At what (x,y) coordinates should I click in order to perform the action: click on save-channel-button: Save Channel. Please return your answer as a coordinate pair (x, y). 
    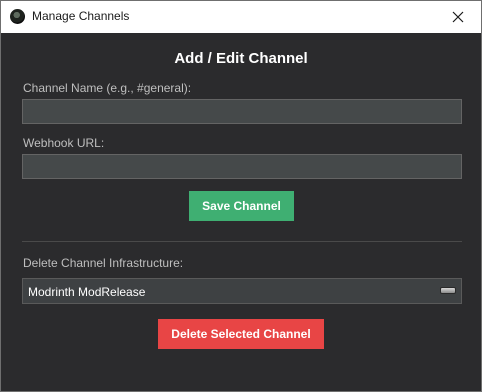
    Looking at the image, I should click on (241, 206).